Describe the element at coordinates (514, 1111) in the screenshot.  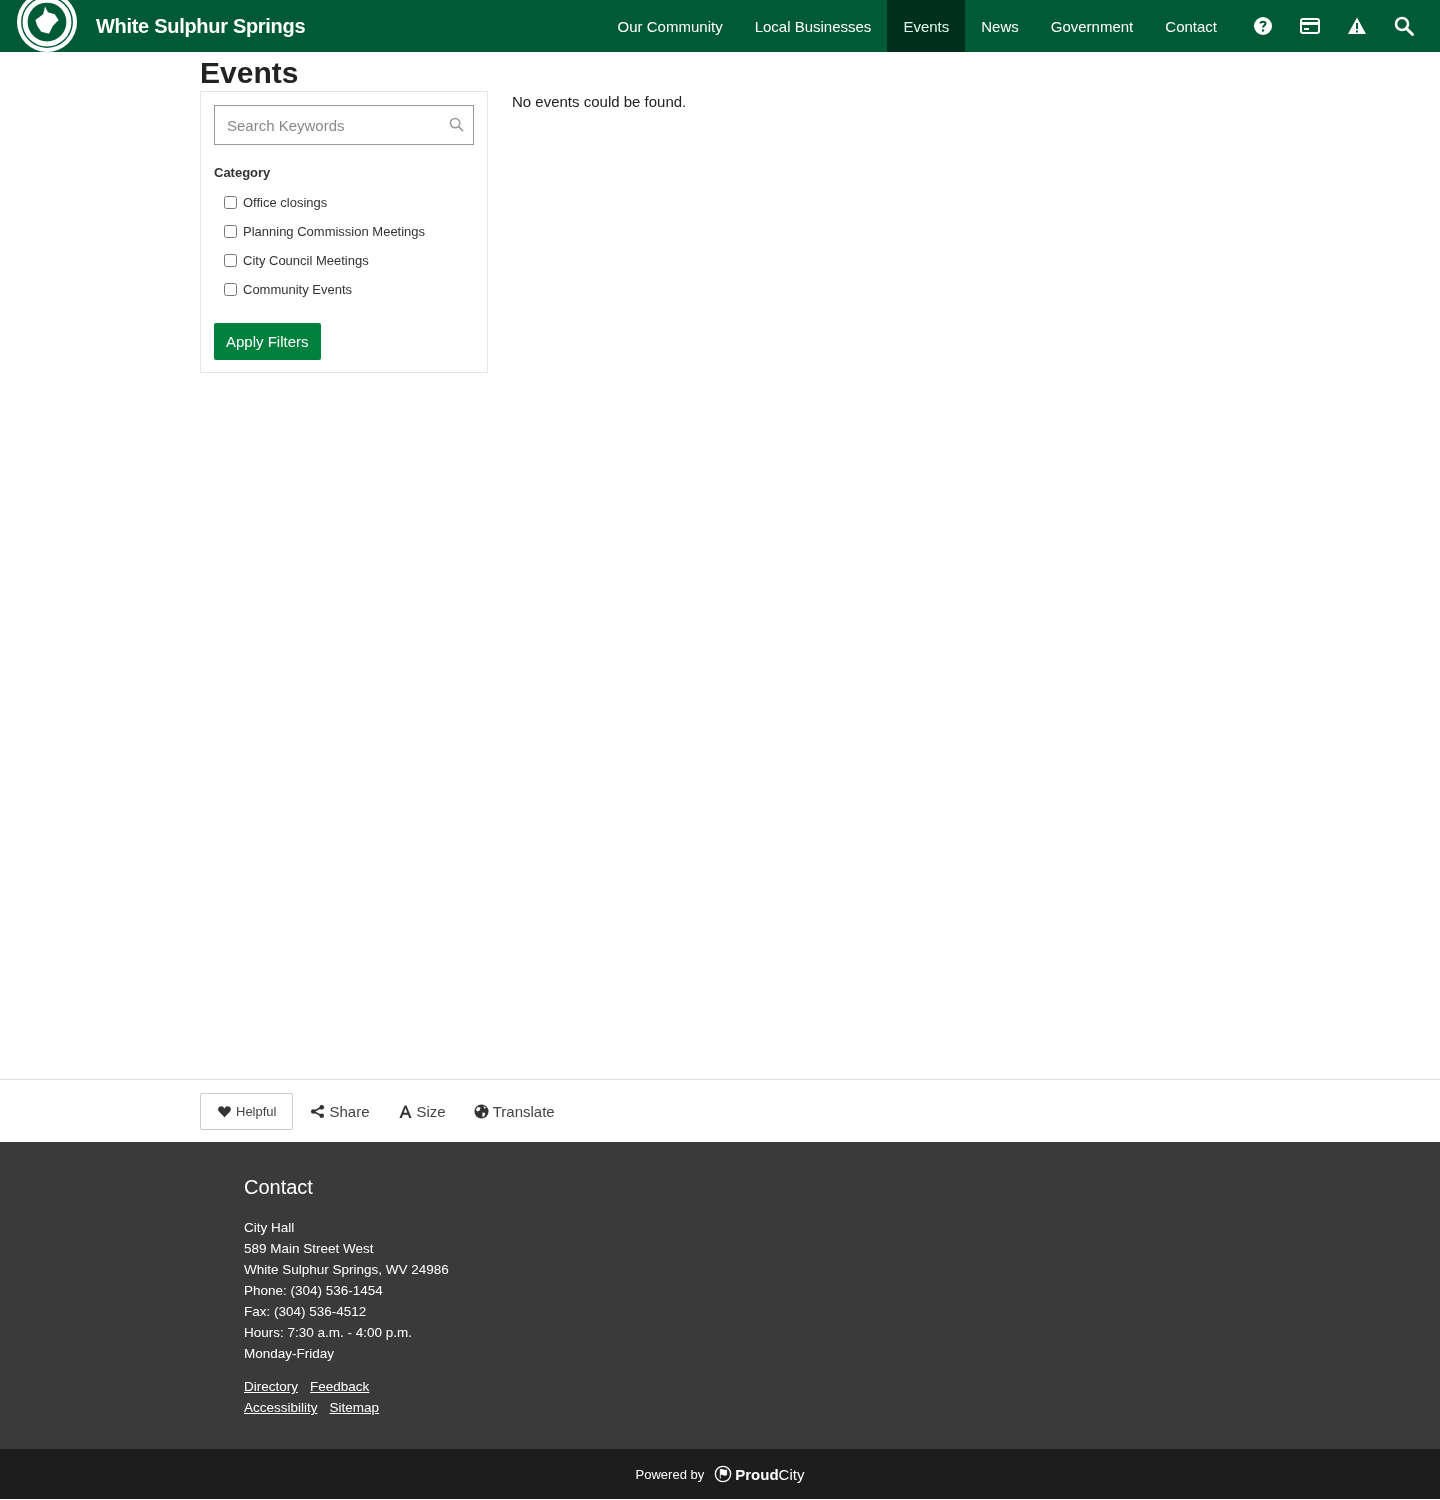
I see `translate-button: Translate` at that location.